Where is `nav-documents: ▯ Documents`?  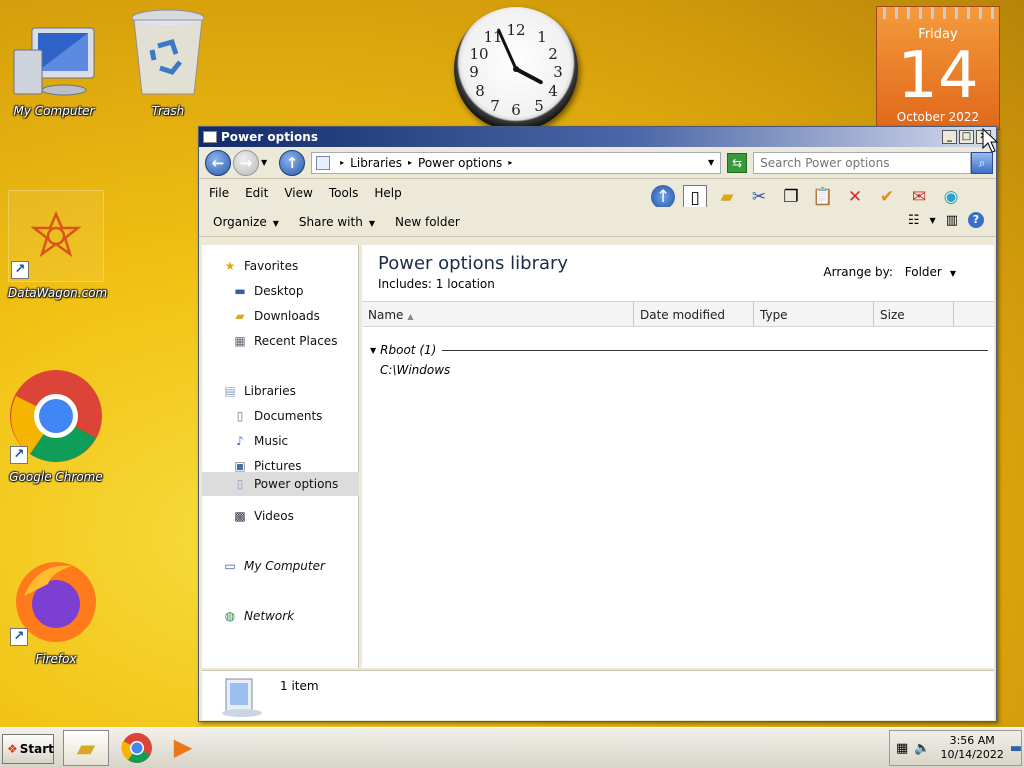 nav-documents: ▯ Documents is located at coordinates (277, 416).